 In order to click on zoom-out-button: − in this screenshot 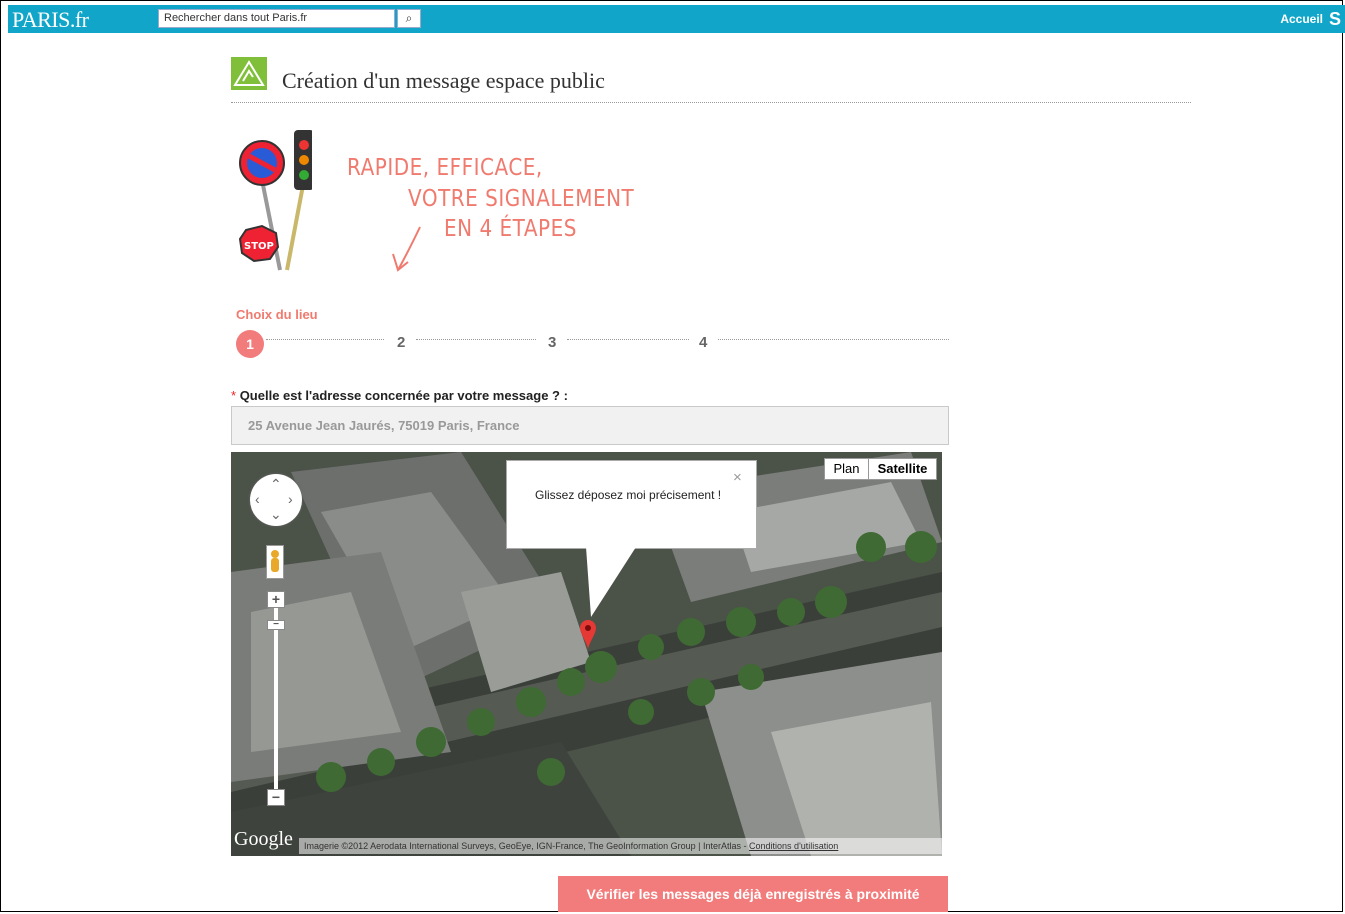, I will do `click(276, 797)`.